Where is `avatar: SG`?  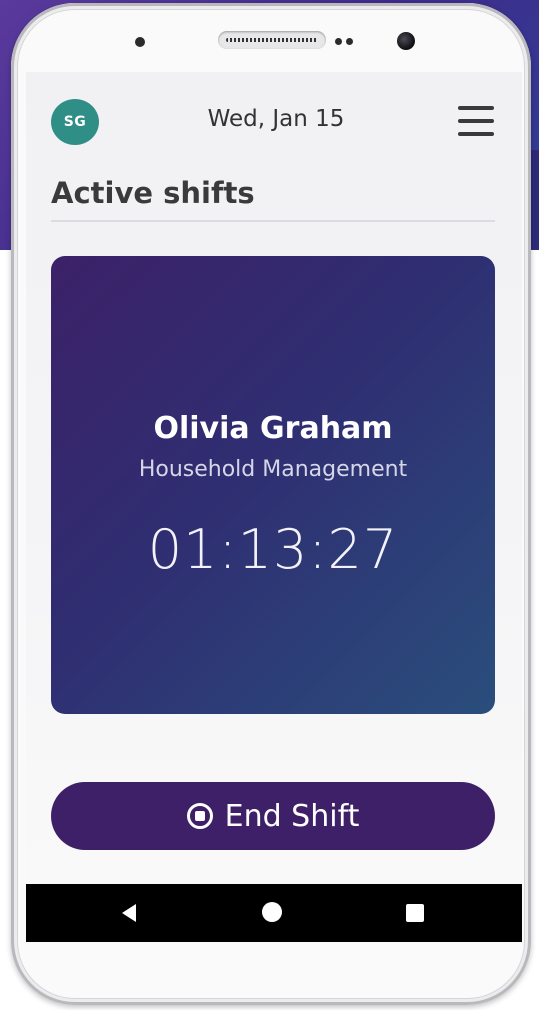 avatar: SG is located at coordinates (75, 122).